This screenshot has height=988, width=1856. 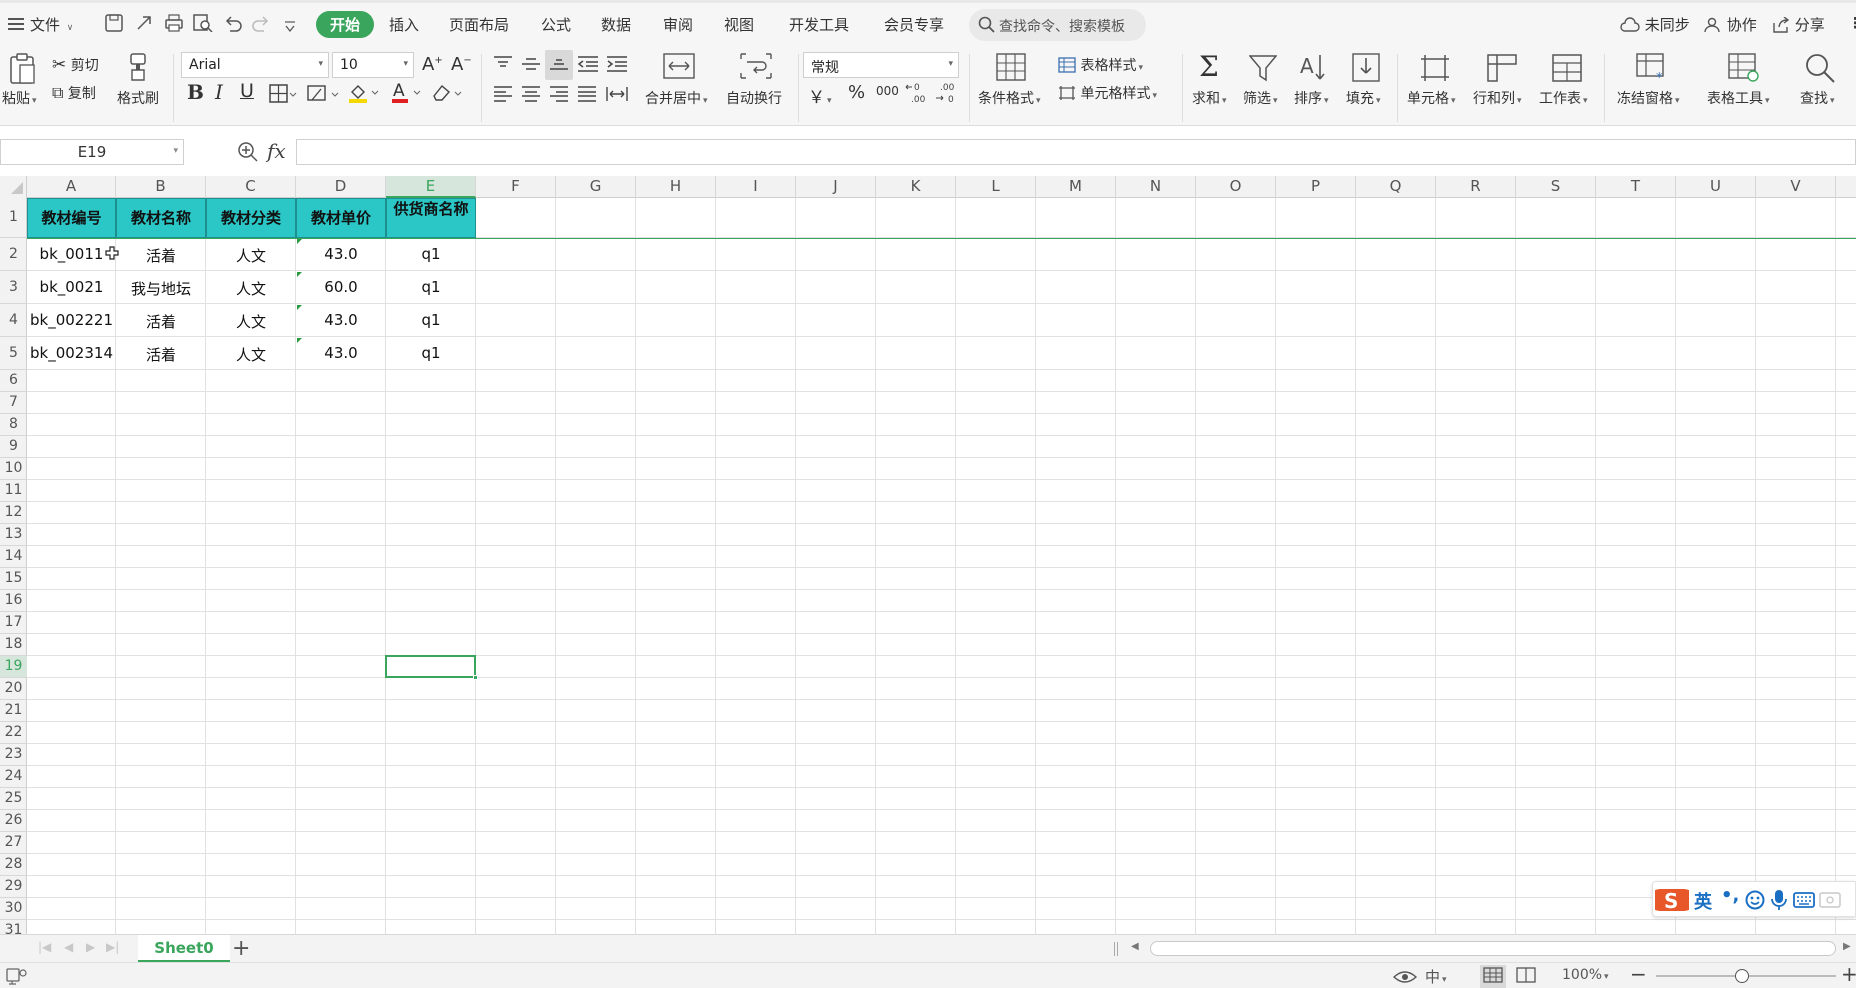 What do you see at coordinates (13, 535) in the screenshot?
I see `row-header-13: 13` at bounding box center [13, 535].